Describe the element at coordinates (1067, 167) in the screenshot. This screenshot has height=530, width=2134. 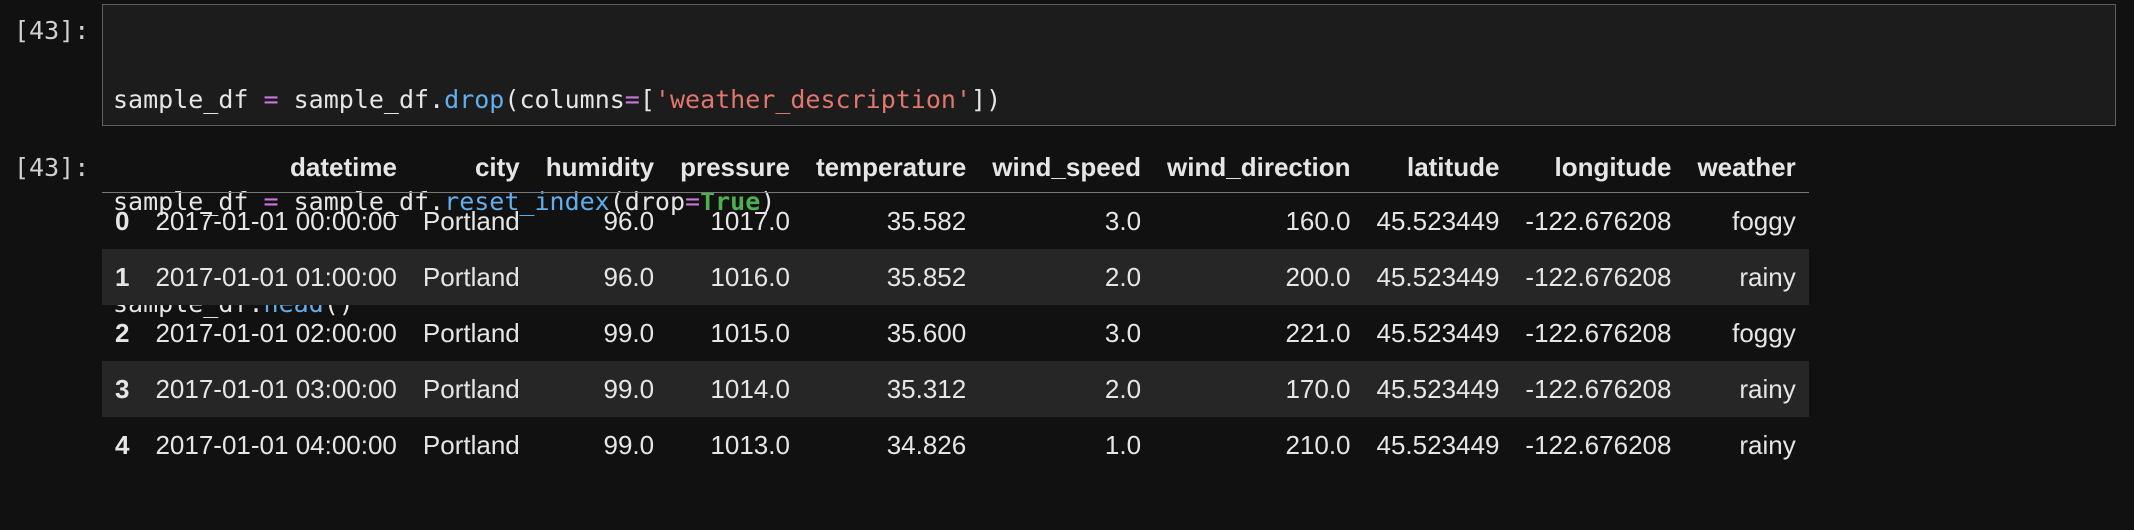
I see `column-header-wind-speed: wind_speed` at that location.